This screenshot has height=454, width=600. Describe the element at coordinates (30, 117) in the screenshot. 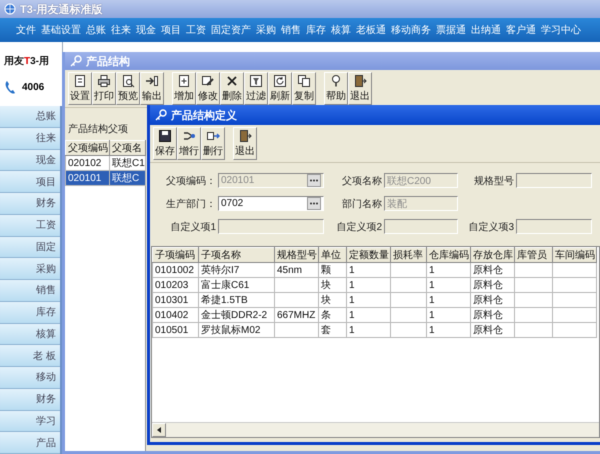

I see `sidebar-item: 总账` at that location.